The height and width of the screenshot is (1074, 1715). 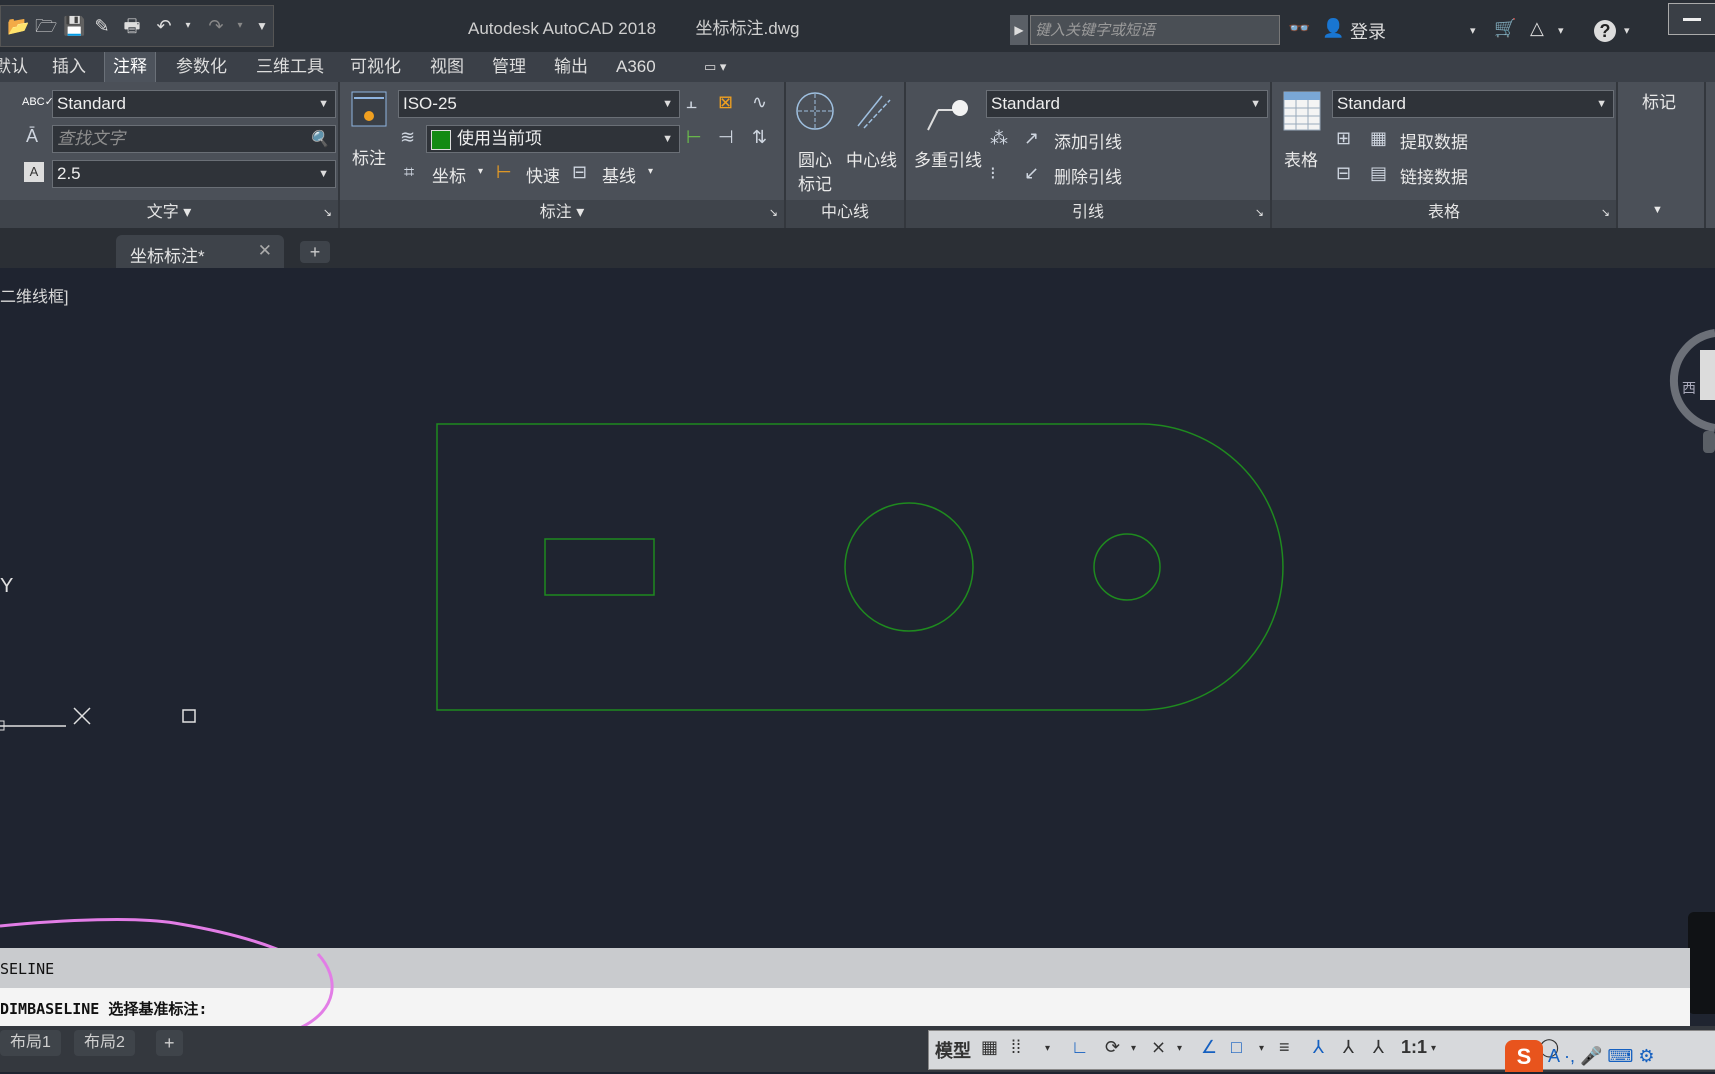 I want to click on quick-dim-button: 快速, so click(x=543, y=174).